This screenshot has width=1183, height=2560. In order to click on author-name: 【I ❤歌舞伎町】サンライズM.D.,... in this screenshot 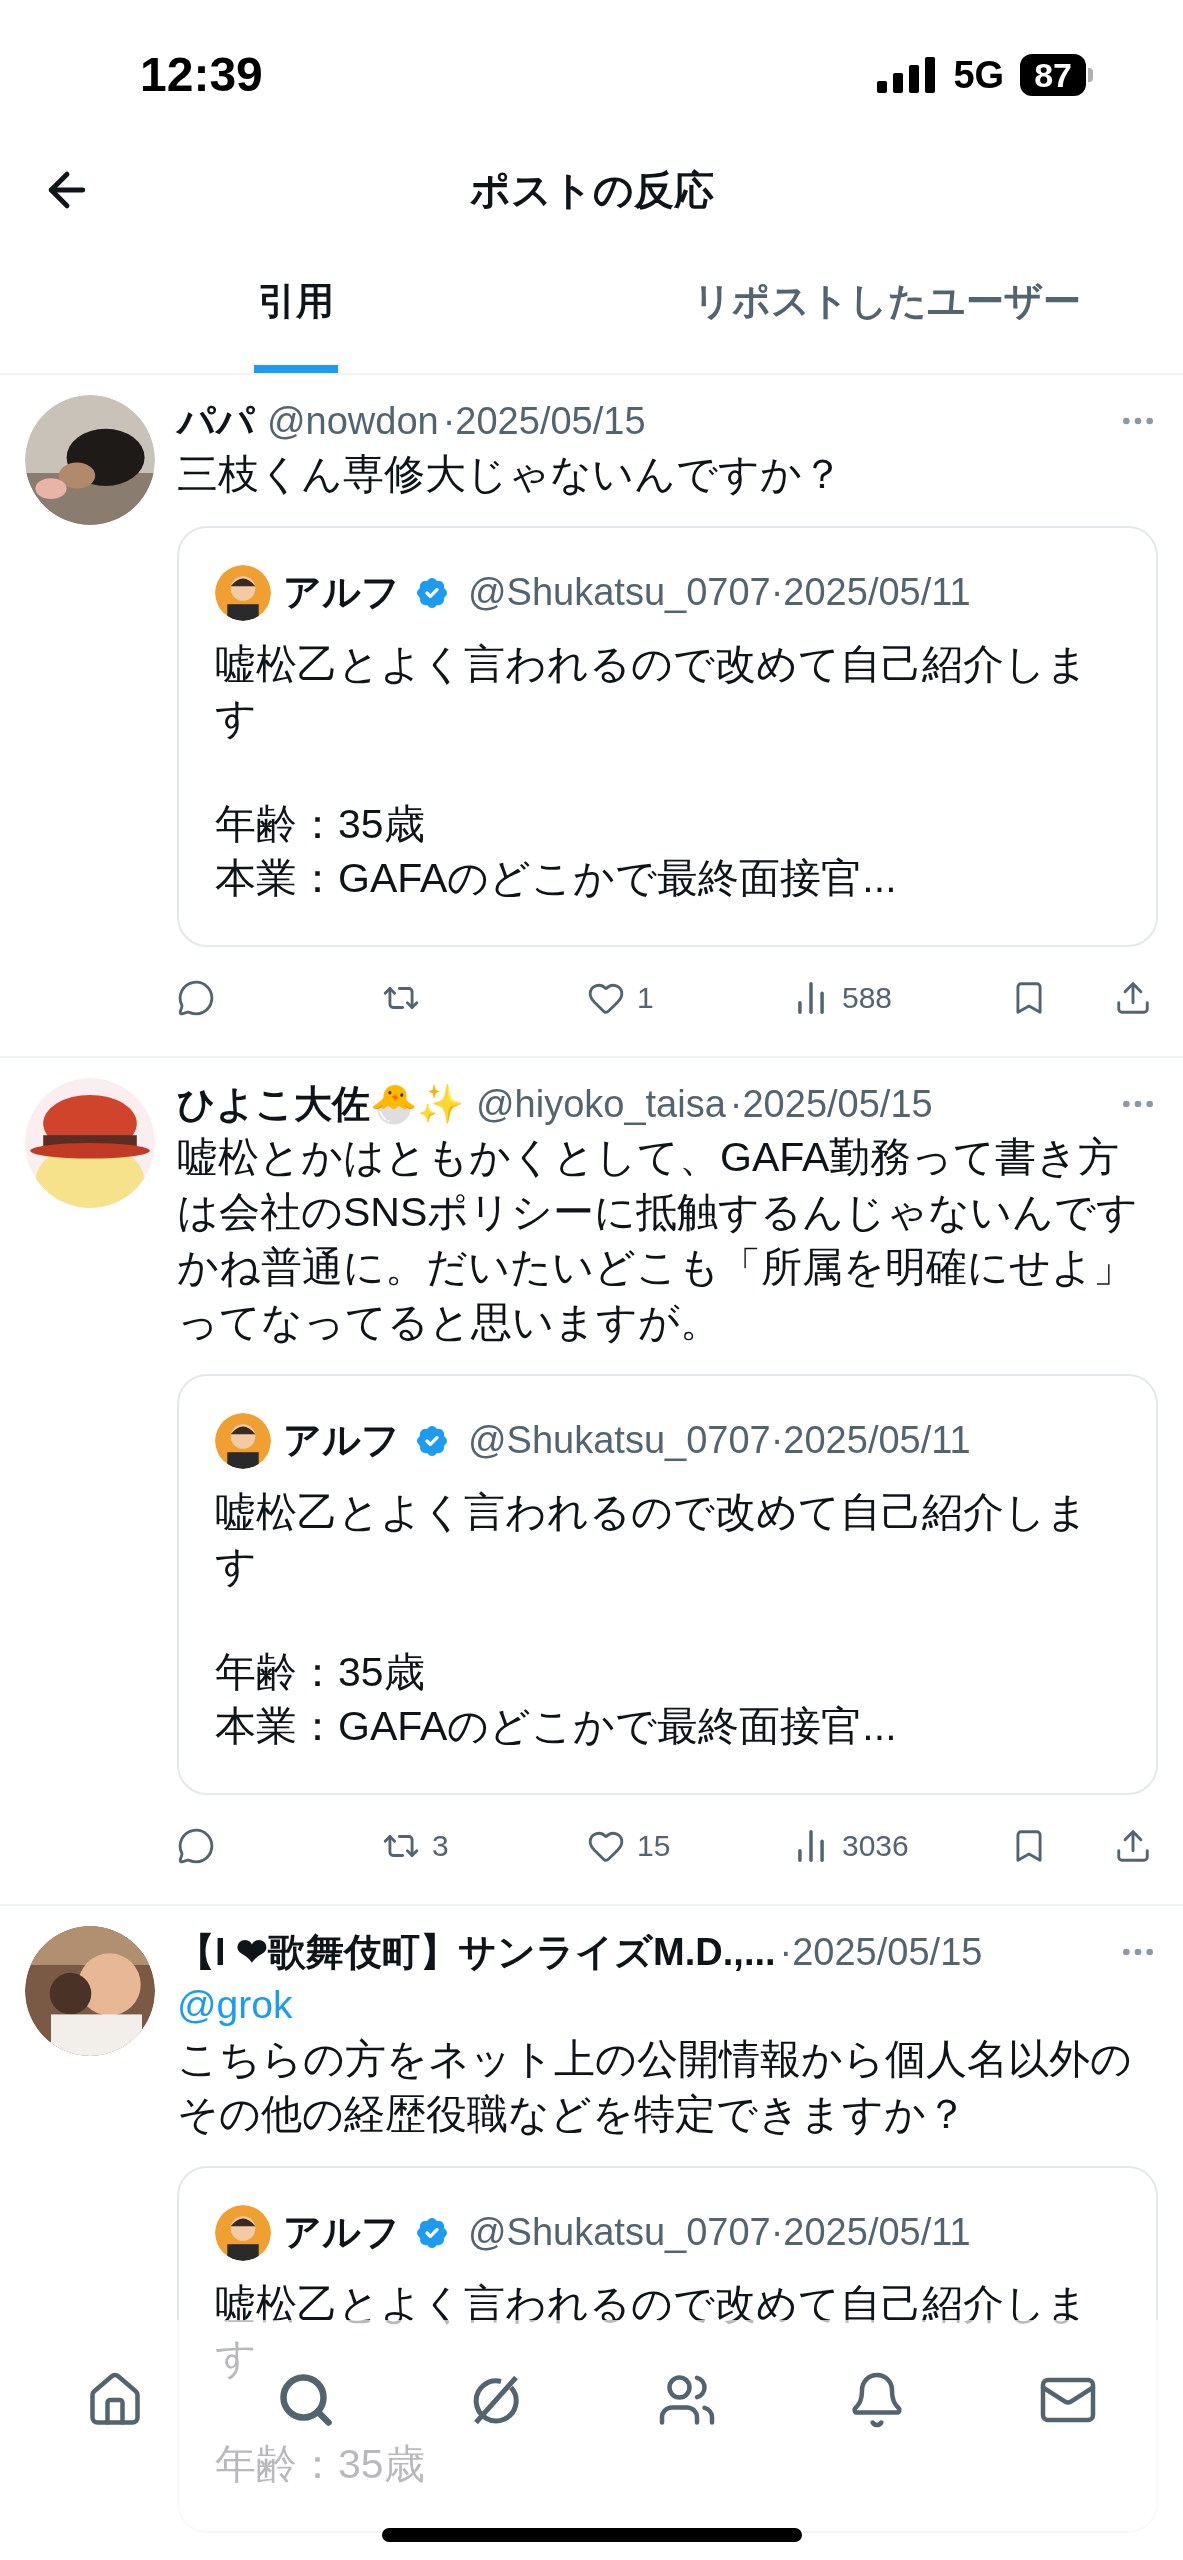, I will do `click(476, 1952)`.